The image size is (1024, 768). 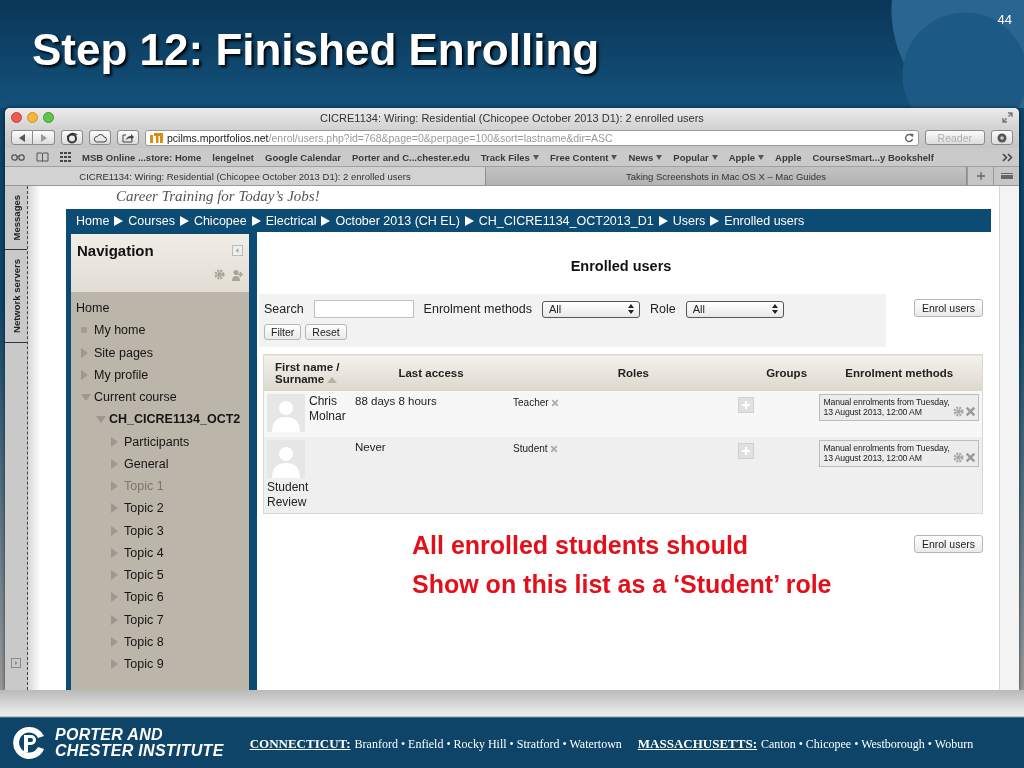 I want to click on extension-button, so click(x=72, y=137).